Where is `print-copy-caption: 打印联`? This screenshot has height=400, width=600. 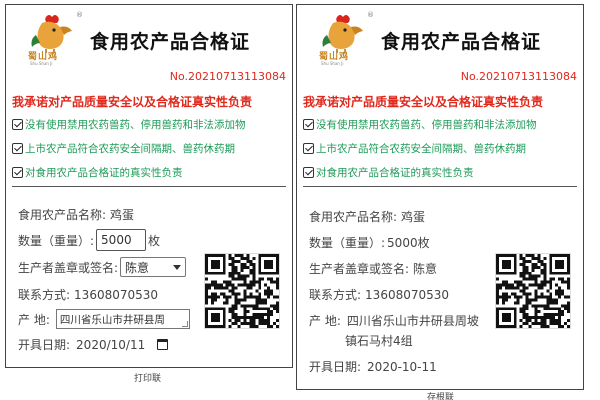
print-copy-caption: 打印联 is located at coordinates (148, 379).